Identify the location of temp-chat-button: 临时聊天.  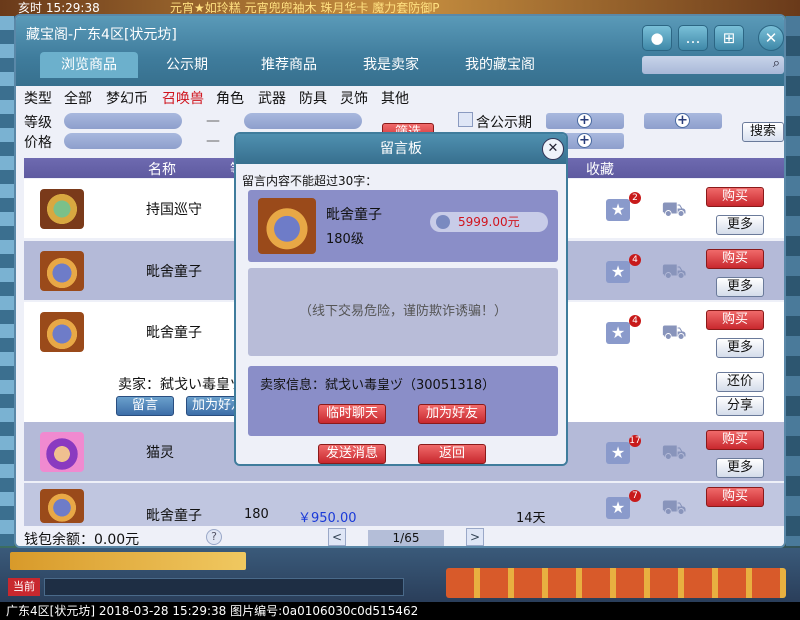
(352, 414).